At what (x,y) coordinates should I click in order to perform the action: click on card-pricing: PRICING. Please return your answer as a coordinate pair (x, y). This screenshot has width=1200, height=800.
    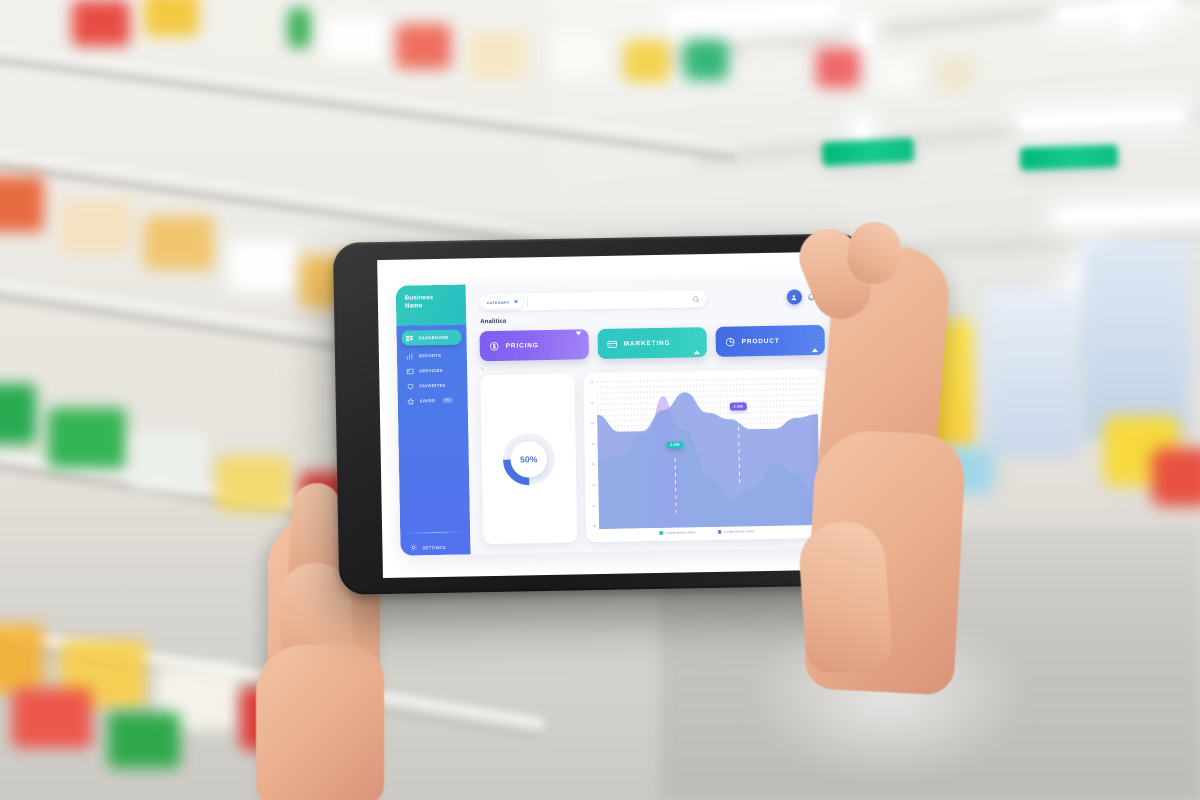
    Looking at the image, I should click on (534, 345).